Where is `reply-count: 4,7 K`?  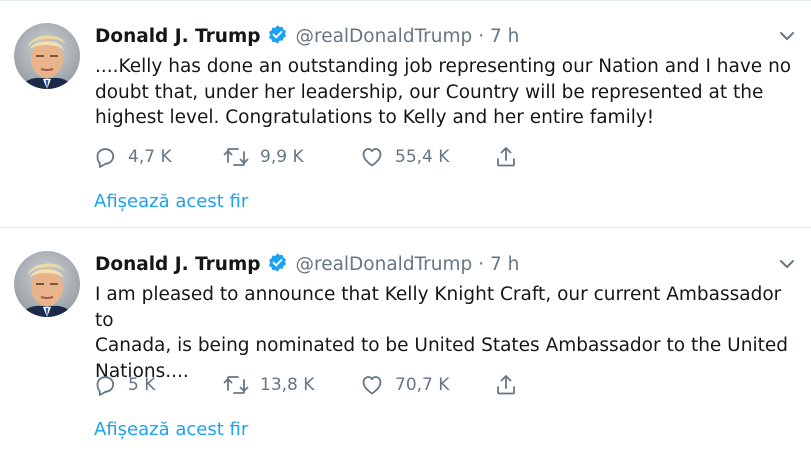 reply-count: 4,7 K is located at coordinates (150, 157).